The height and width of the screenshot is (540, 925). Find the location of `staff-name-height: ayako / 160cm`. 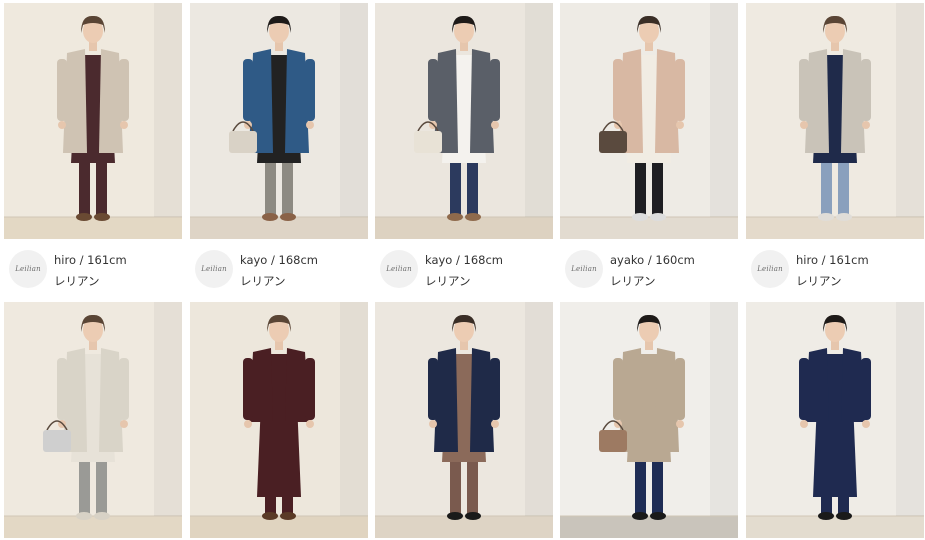

staff-name-height: ayako / 160cm is located at coordinates (652, 260).